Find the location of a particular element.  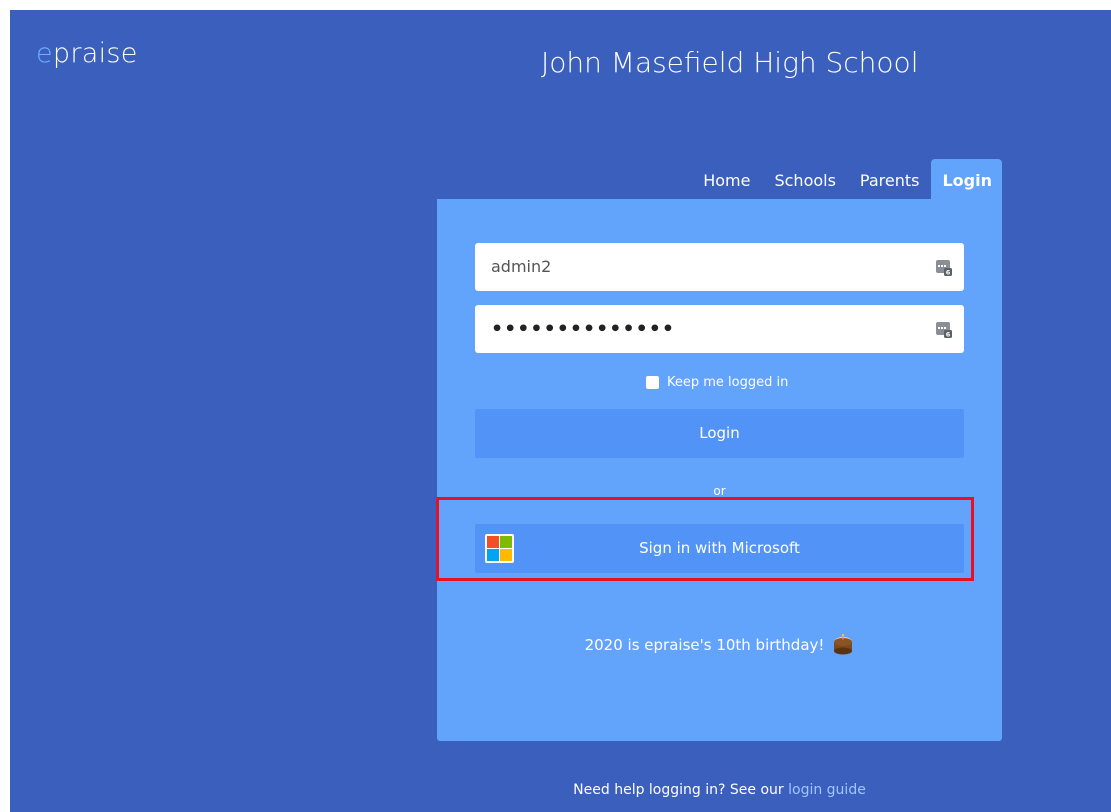

remember-me: Keep me logged in is located at coordinates (717, 382).